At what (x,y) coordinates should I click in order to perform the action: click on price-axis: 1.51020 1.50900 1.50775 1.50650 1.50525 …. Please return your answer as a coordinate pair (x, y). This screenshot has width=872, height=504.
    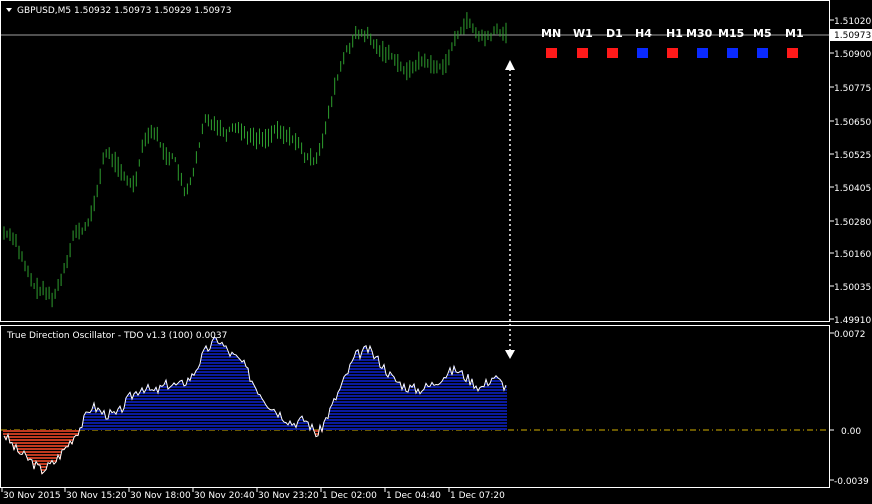
    Looking at the image, I should click on (850, 171).